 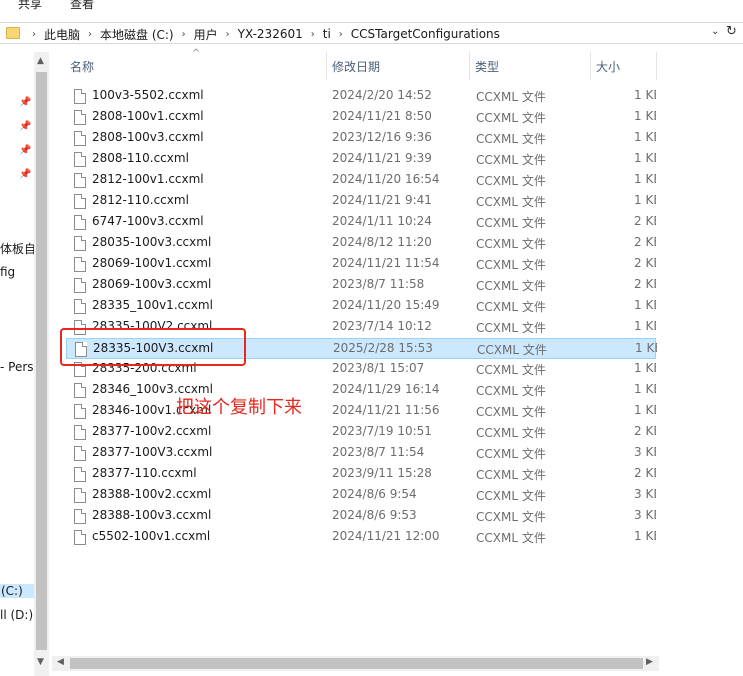 What do you see at coordinates (60, 662) in the screenshot?
I see `scroll-left-icon: ◀` at bounding box center [60, 662].